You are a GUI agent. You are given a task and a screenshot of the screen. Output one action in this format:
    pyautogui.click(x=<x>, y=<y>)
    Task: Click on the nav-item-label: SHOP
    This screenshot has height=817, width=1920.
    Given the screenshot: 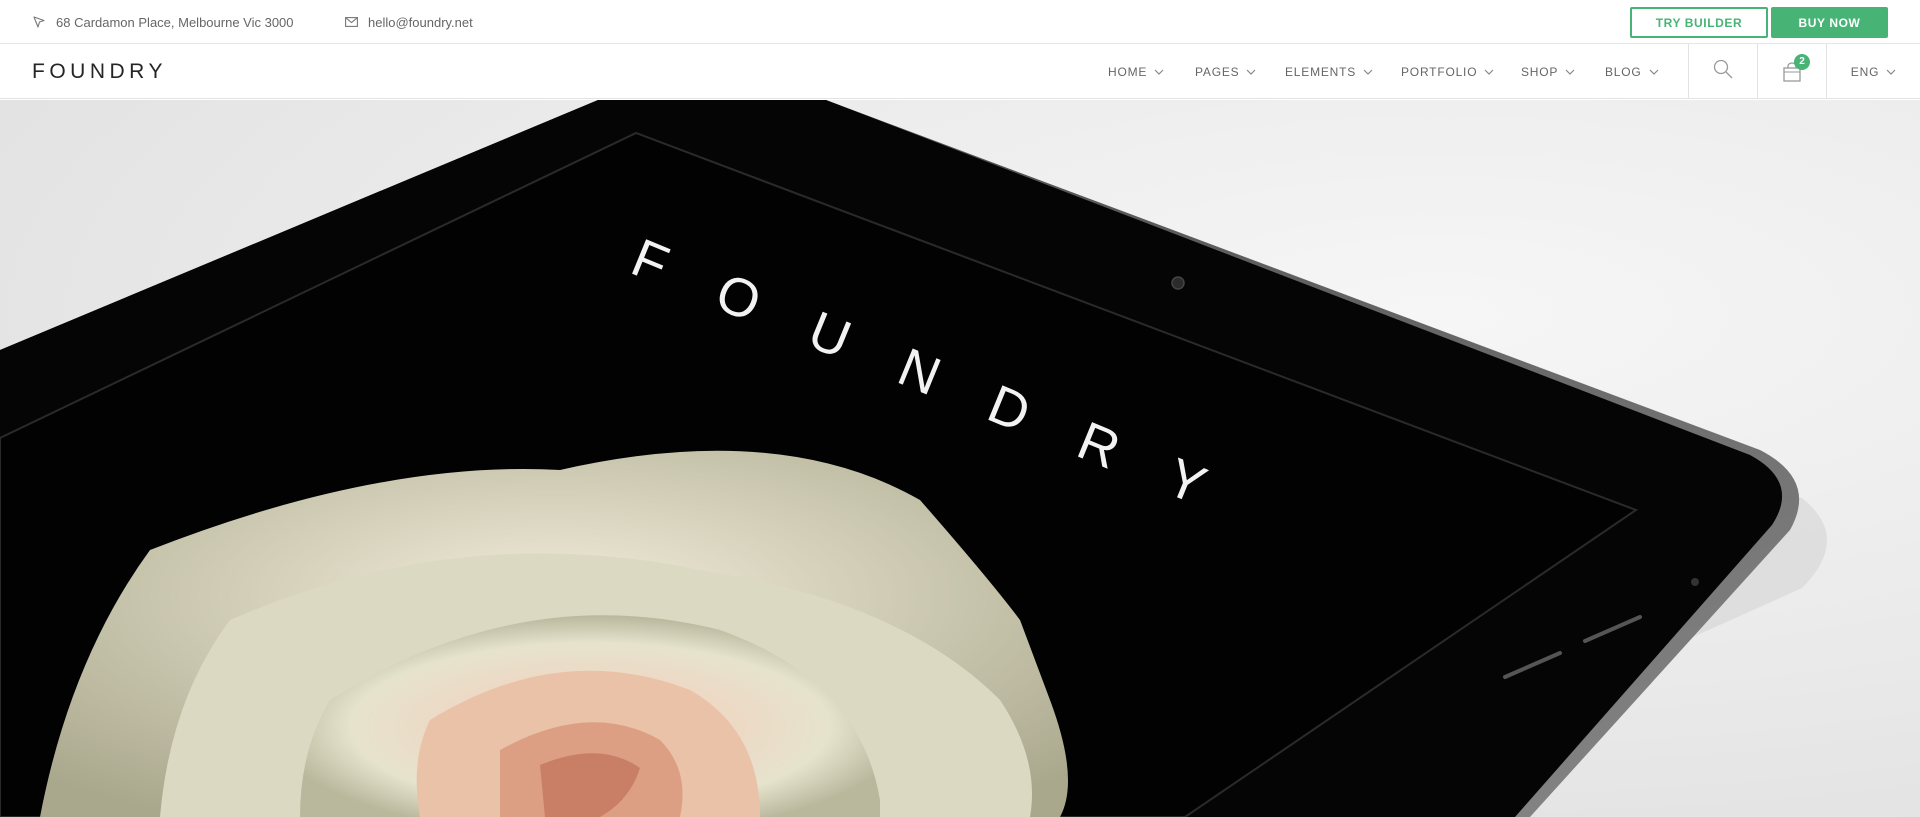 What is the action you would take?
    pyautogui.click(x=1540, y=71)
    